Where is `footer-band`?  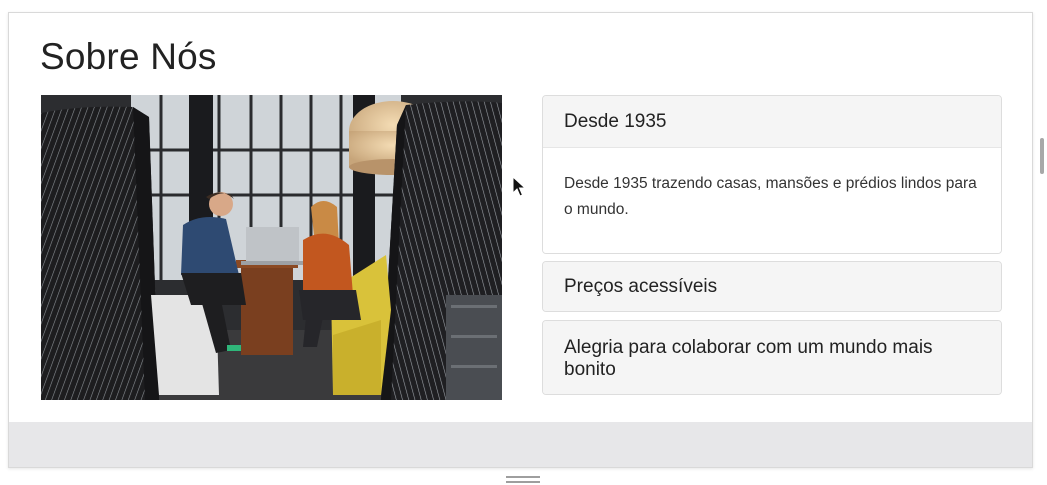
footer-band is located at coordinates (520, 444).